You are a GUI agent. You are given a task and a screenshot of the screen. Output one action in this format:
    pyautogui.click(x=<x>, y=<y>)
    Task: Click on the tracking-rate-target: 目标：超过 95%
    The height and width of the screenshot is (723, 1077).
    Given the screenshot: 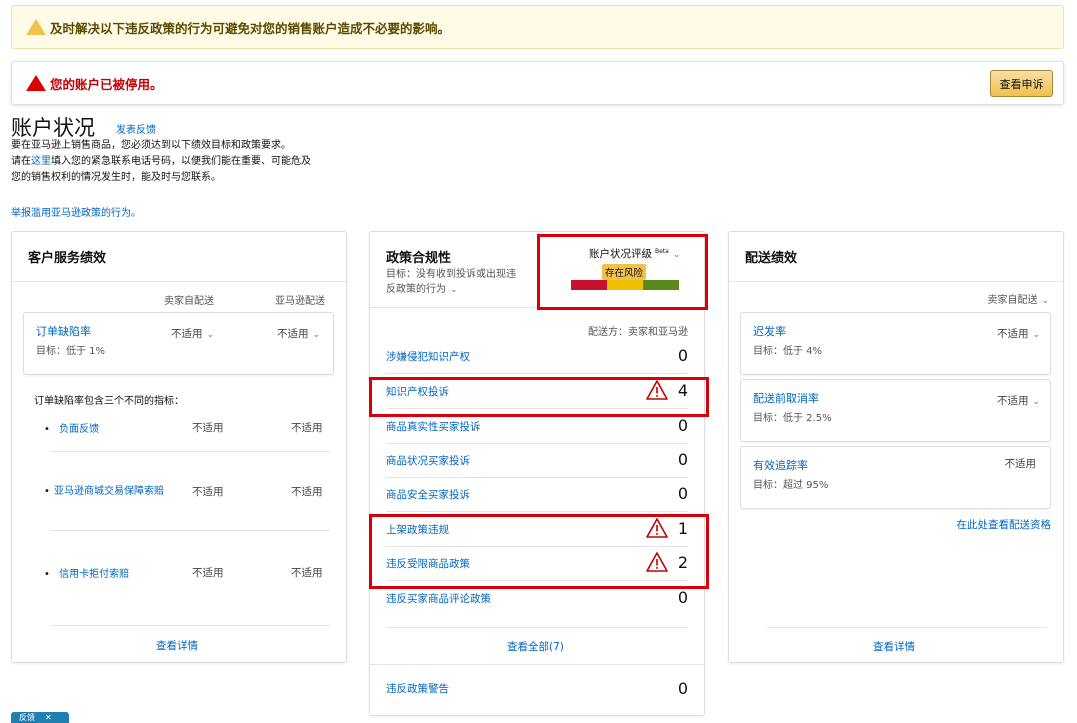 What is the action you would take?
    pyautogui.click(x=791, y=485)
    